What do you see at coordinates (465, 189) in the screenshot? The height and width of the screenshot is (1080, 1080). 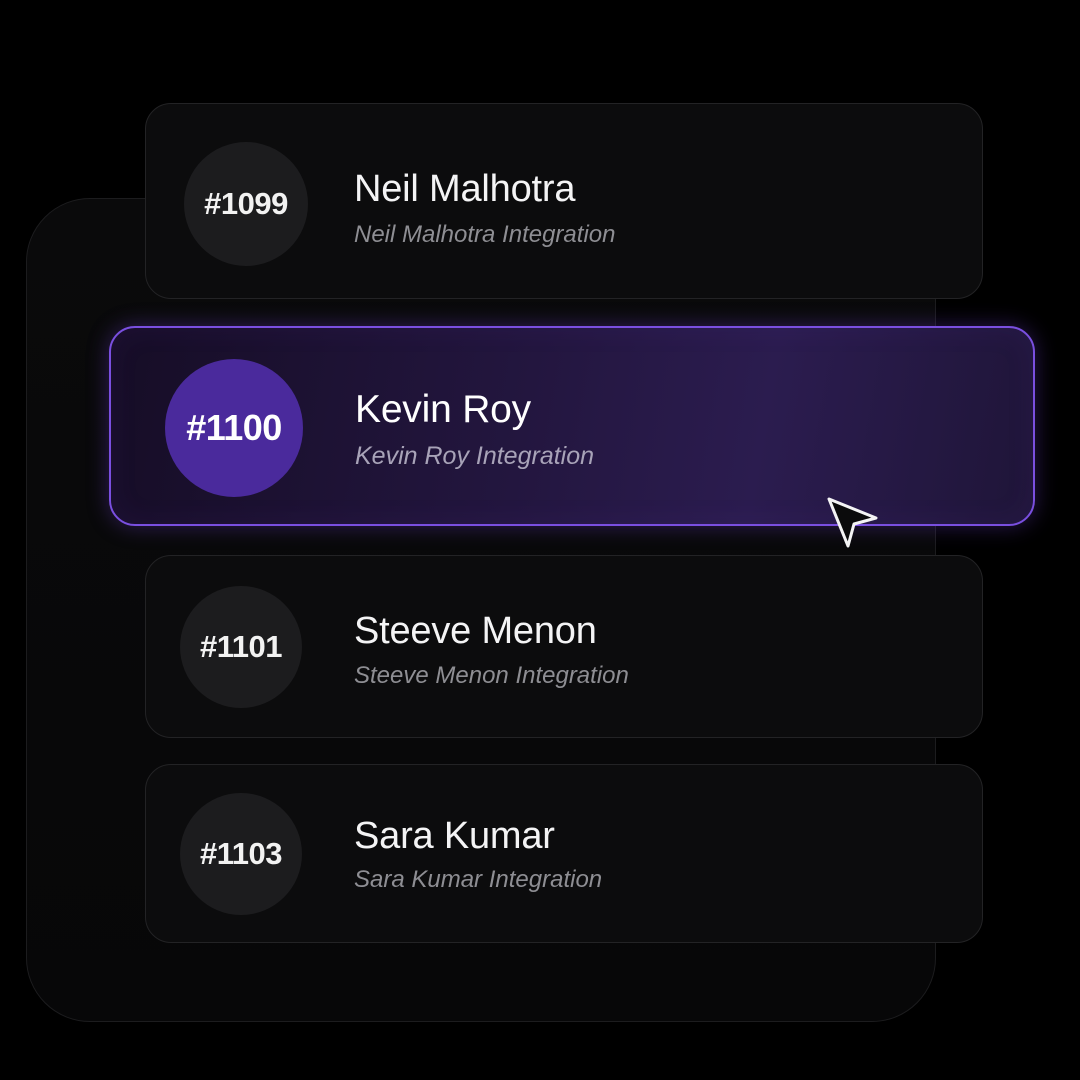 I see `item-name: Neil Malhotra` at bounding box center [465, 189].